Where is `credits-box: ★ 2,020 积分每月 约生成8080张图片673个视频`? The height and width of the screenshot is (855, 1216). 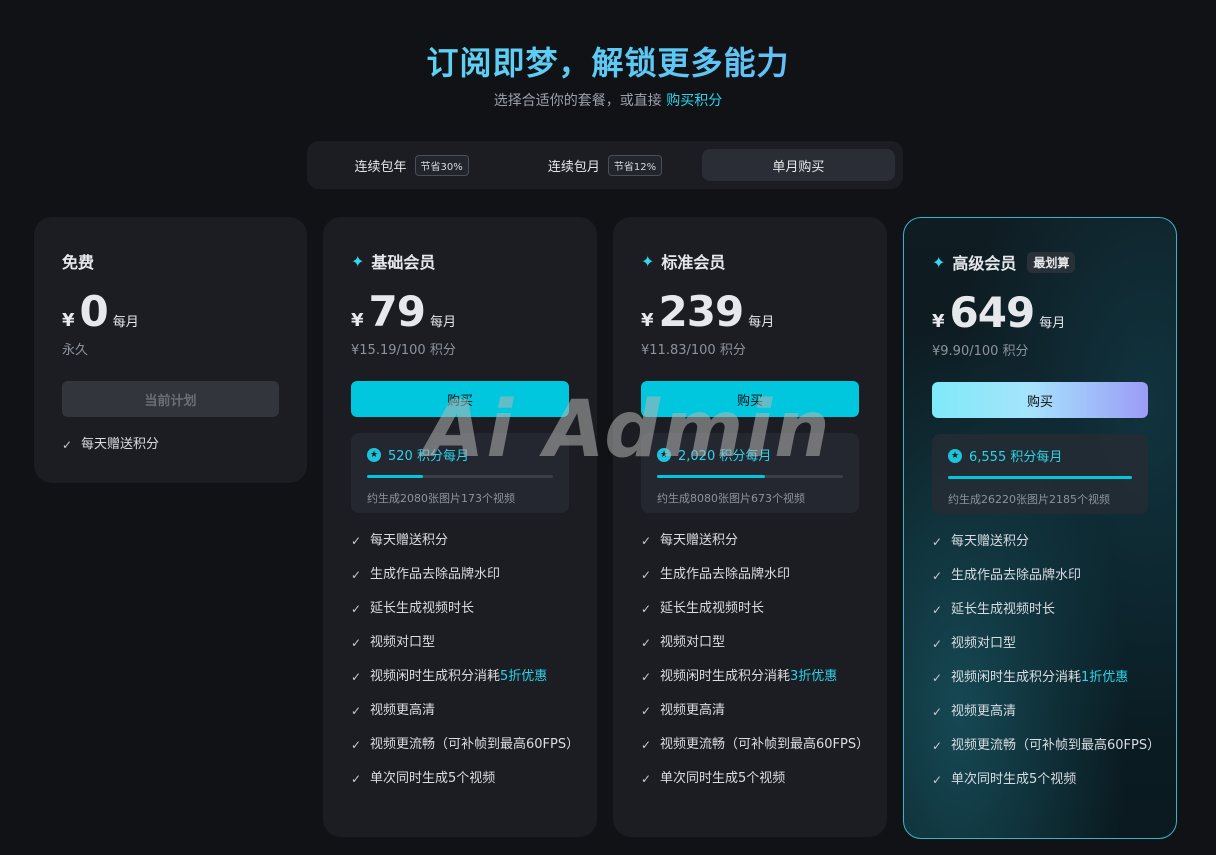
credits-box: ★ 2,020 积分每月 约生成8080张图片673个视频 is located at coordinates (750, 473).